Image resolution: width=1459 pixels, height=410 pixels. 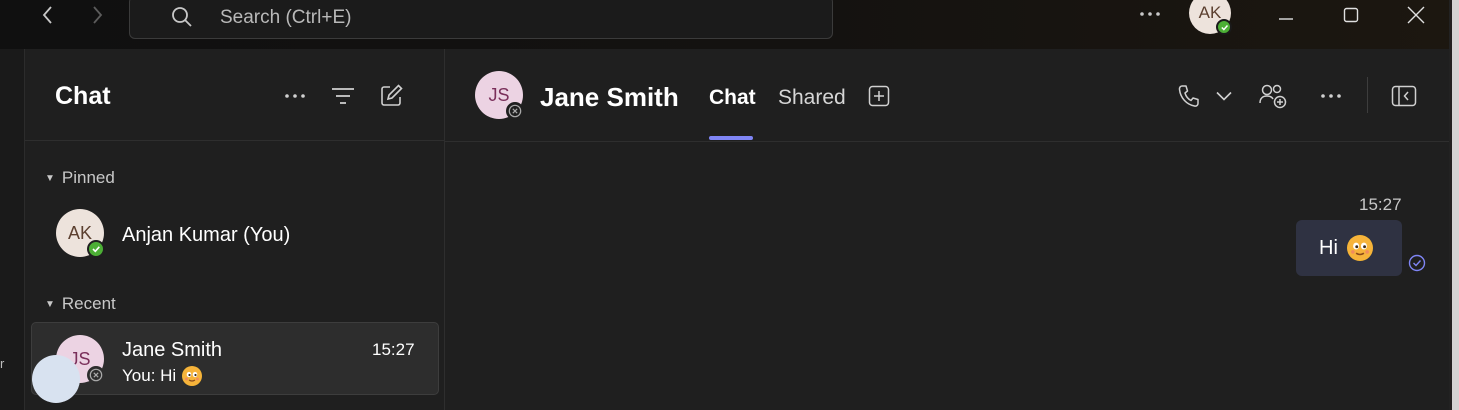 I want to click on maximize-button, so click(x=1351, y=15).